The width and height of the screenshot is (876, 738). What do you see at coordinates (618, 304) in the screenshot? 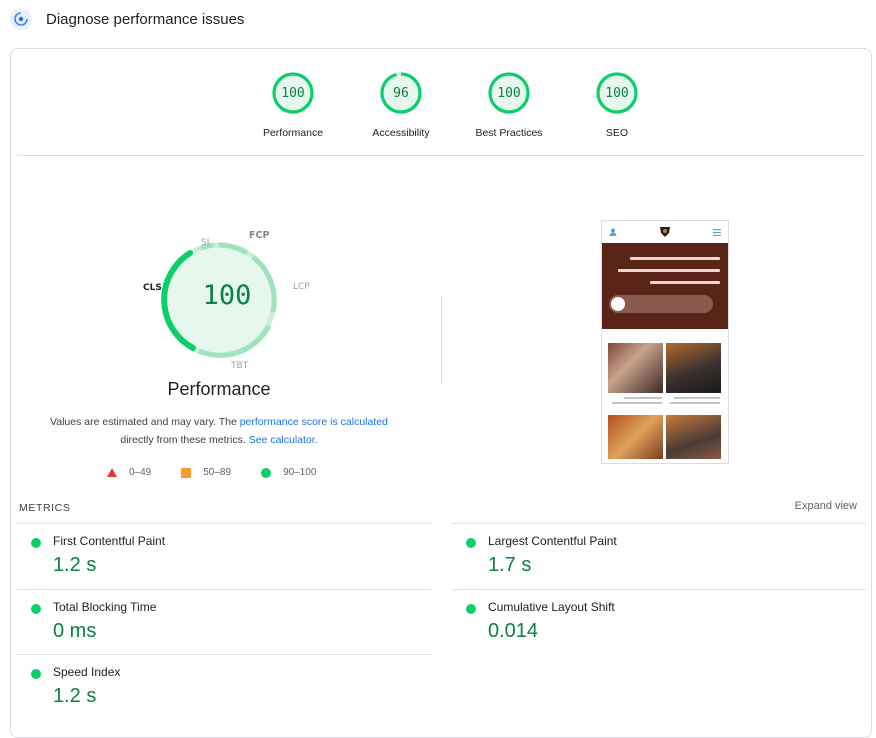
I see `search-icon` at bounding box center [618, 304].